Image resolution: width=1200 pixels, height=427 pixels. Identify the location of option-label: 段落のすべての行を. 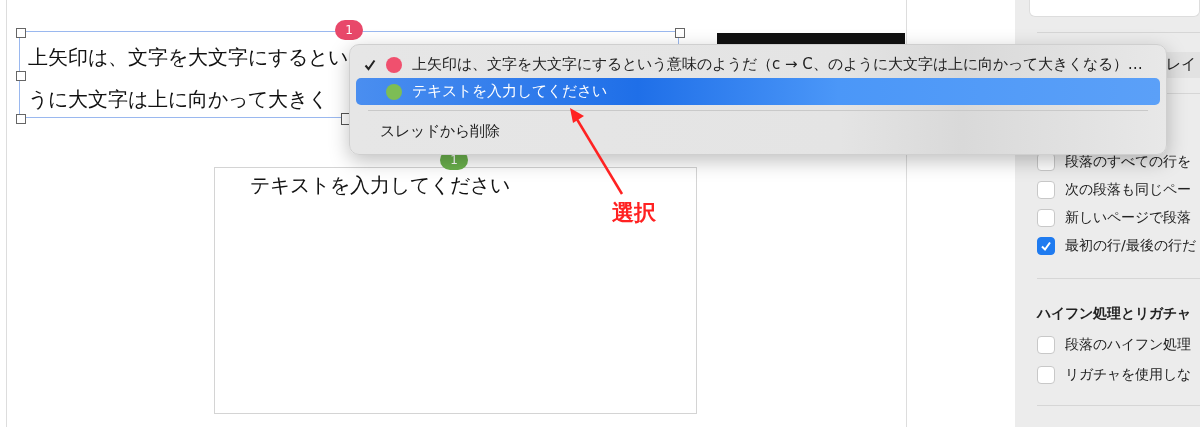
(1128, 162).